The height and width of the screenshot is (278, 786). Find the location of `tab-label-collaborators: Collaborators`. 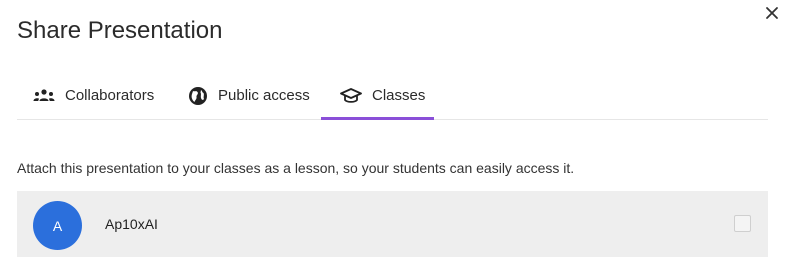

tab-label-collaborators: Collaborators is located at coordinates (110, 95).